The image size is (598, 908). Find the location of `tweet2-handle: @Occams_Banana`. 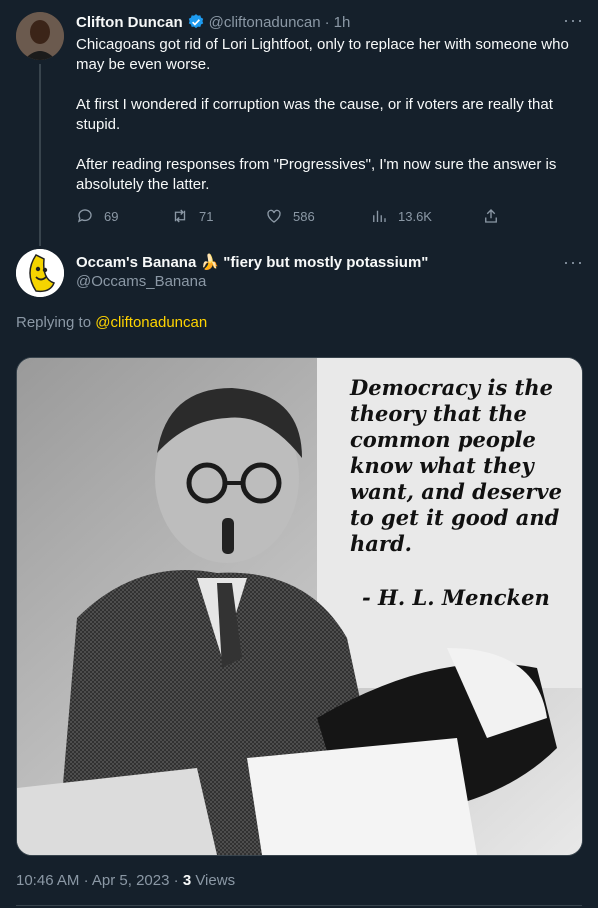

tweet2-handle: @Occams_Banana is located at coordinates (141, 281).